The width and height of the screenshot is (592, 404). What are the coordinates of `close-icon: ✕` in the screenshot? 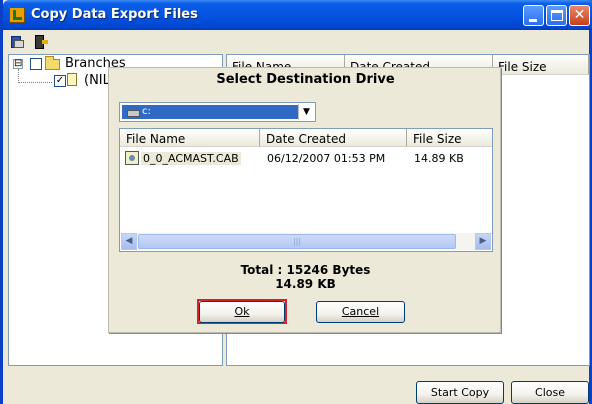 It's located at (579, 15).